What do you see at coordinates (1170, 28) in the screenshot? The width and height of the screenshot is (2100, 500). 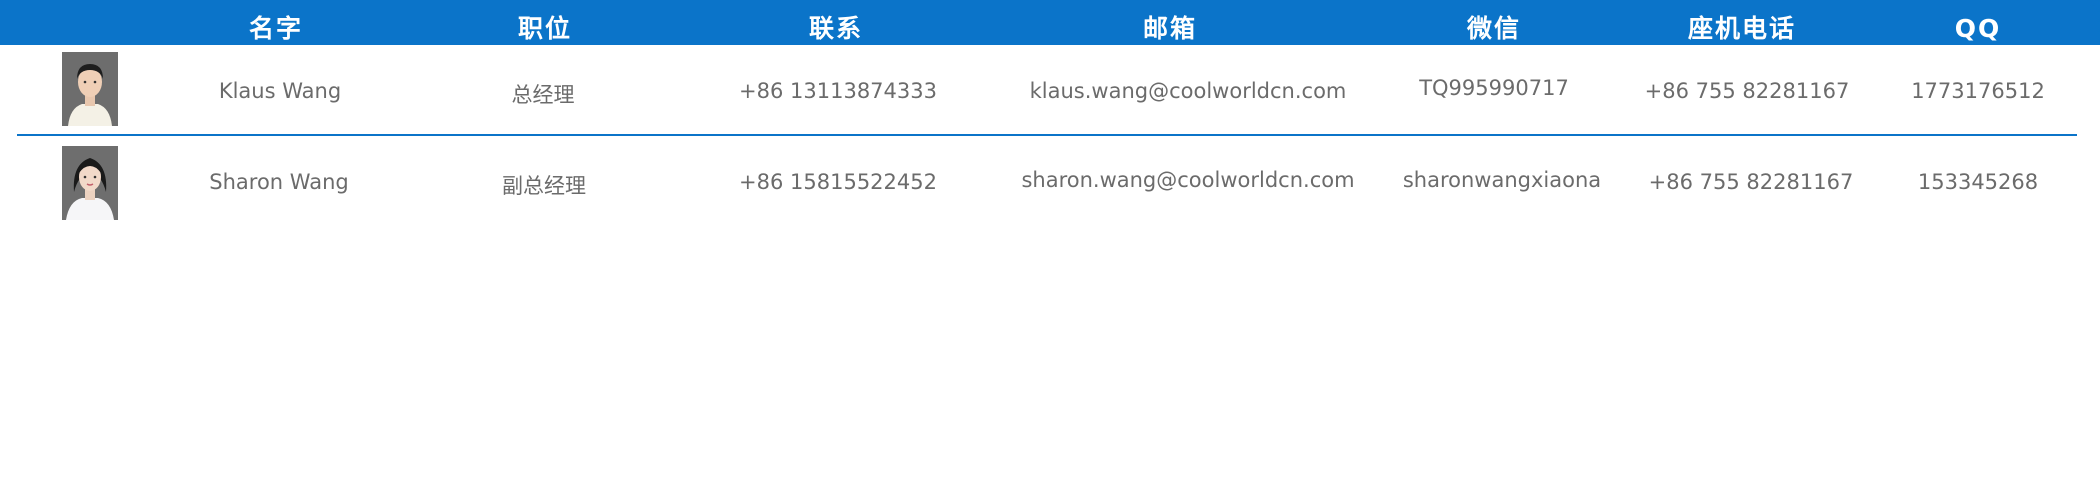 I see `header-email: 邮箱` at bounding box center [1170, 28].